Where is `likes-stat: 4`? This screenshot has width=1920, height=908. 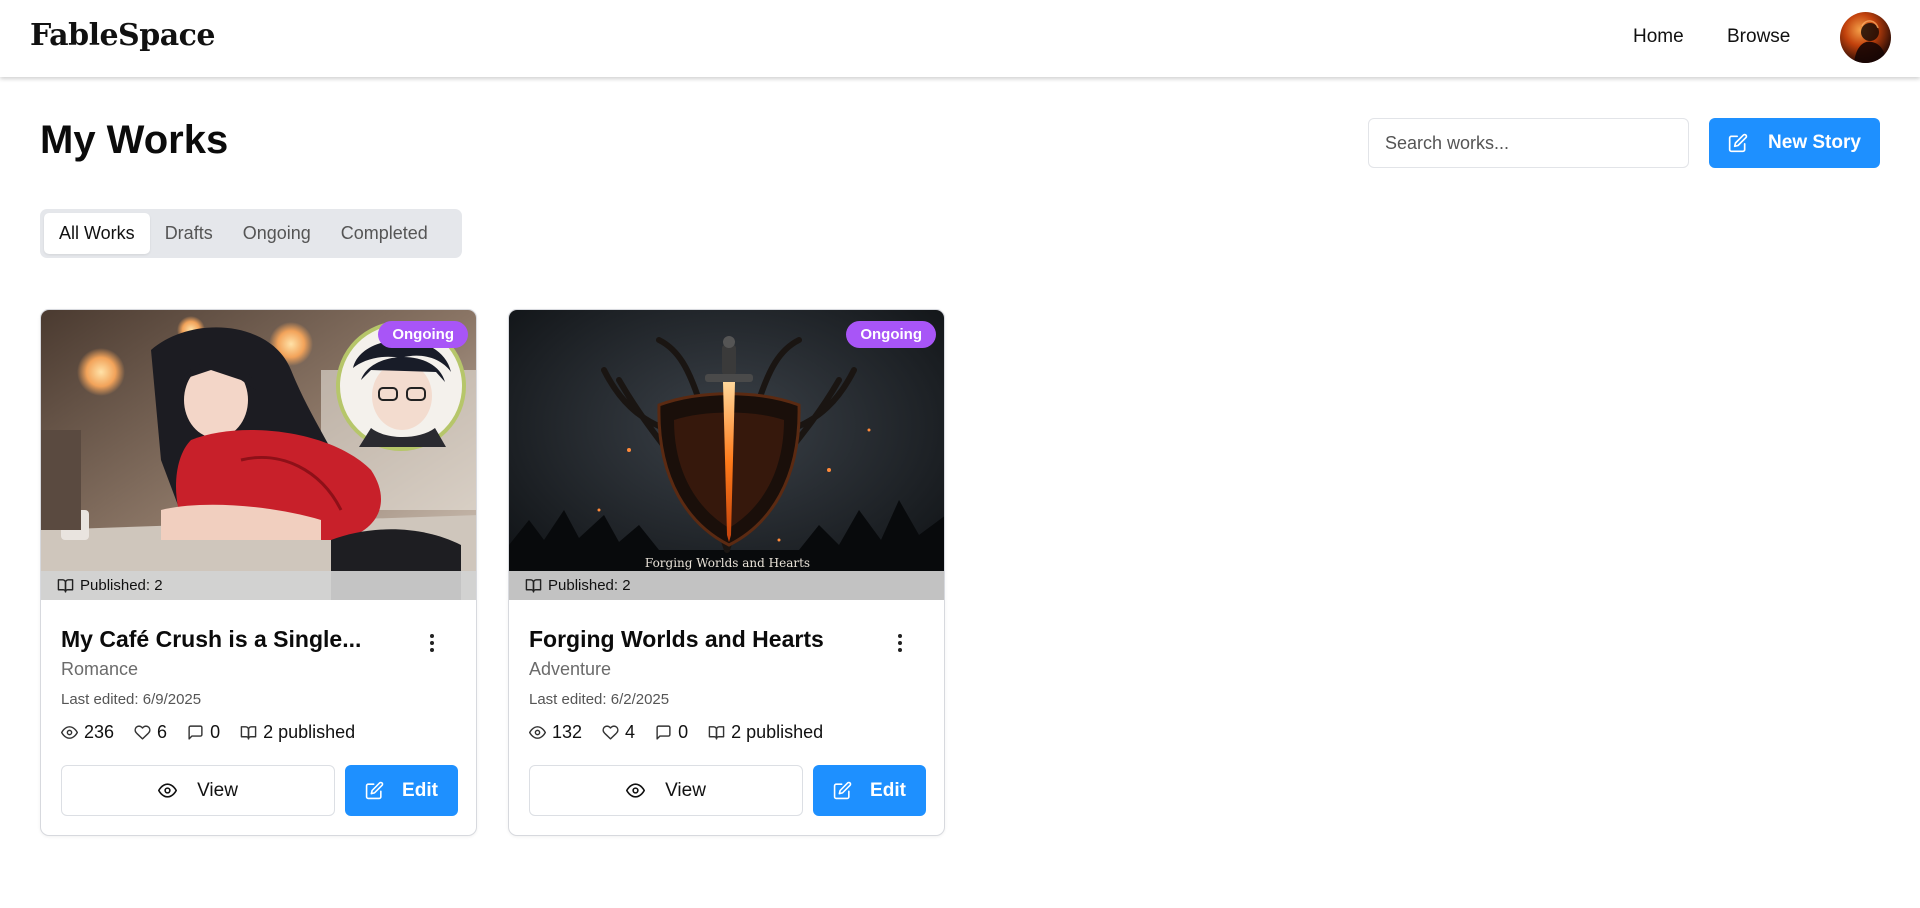
likes-stat: 4 is located at coordinates (618, 732).